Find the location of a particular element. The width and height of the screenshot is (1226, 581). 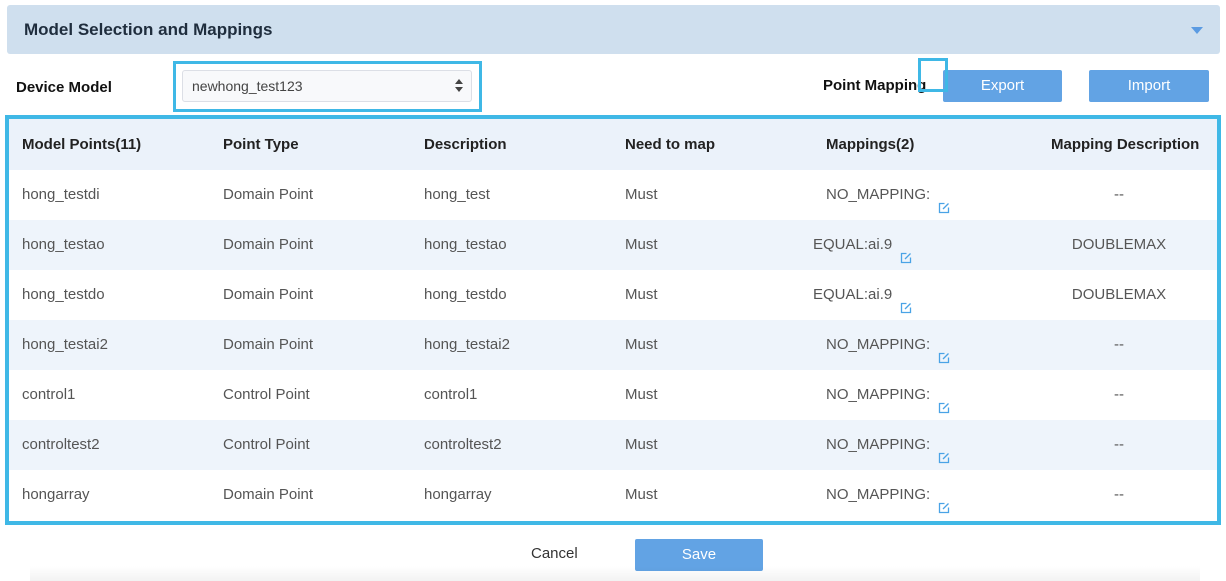

model-point-cell: control1 is located at coordinates (49, 394).